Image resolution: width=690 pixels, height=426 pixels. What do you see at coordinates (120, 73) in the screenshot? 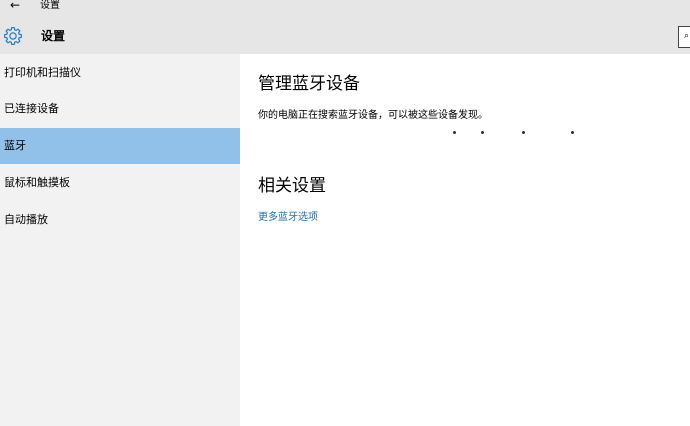
I see `sidebar-item-printers: 打印机和扫描仪` at bounding box center [120, 73].